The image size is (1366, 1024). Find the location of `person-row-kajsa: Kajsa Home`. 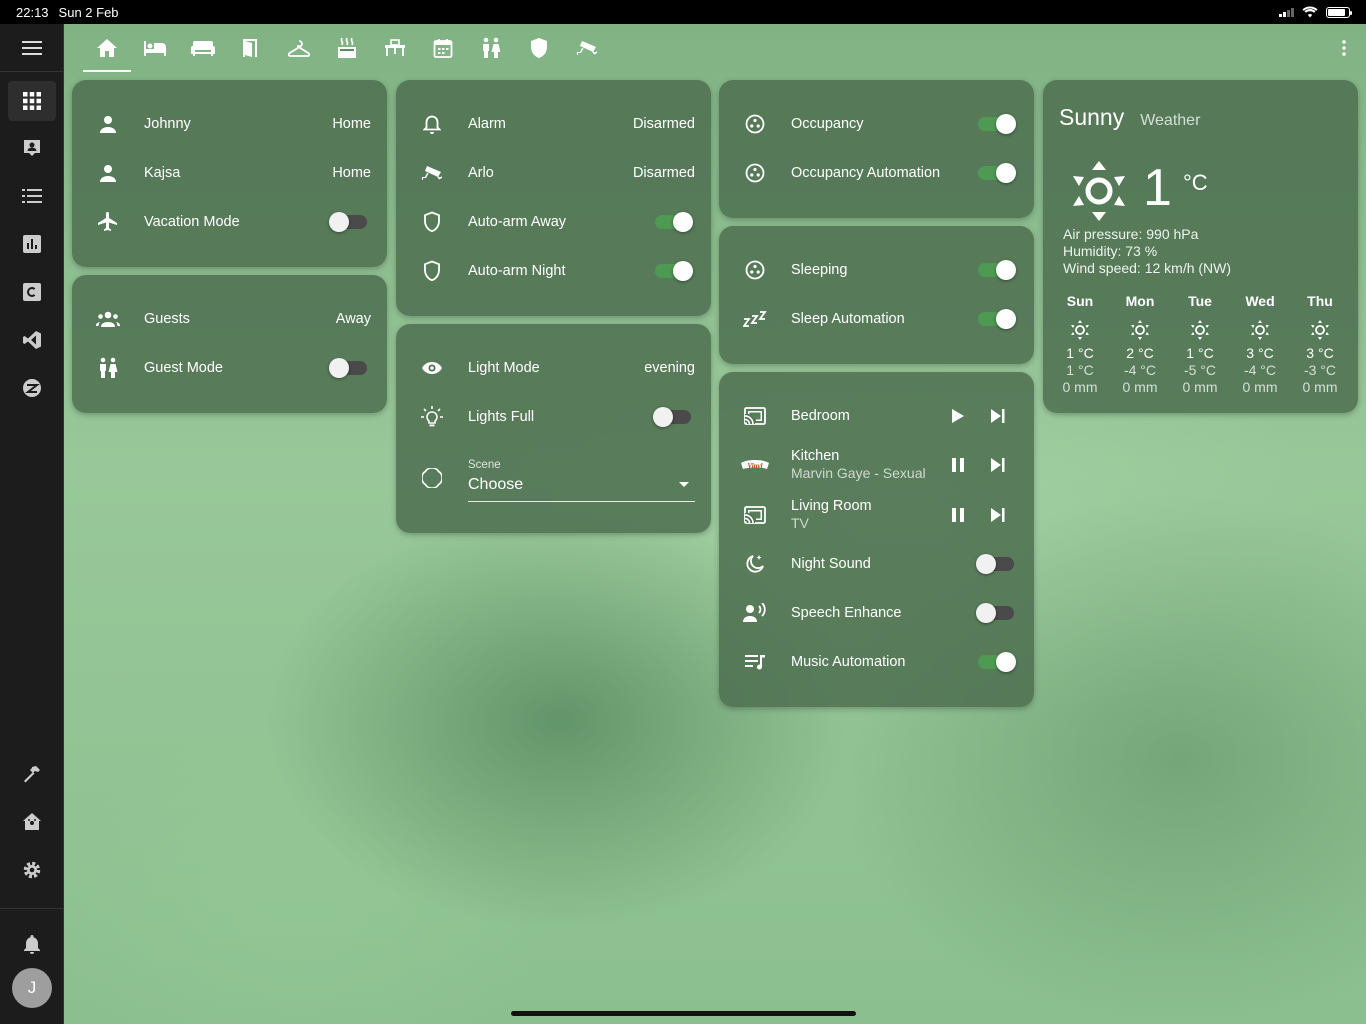

person-row-kajsa: Kajsa Home is located at coordinates (229, 173).